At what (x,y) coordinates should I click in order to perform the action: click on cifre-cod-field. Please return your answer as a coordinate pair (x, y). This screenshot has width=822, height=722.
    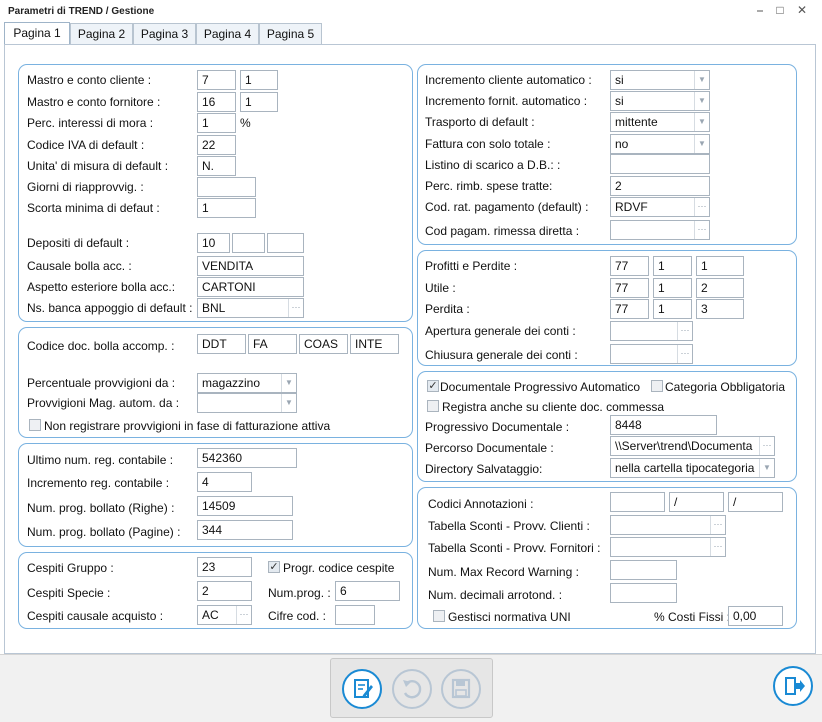
    Looking at the image, I should click on (355, 615).